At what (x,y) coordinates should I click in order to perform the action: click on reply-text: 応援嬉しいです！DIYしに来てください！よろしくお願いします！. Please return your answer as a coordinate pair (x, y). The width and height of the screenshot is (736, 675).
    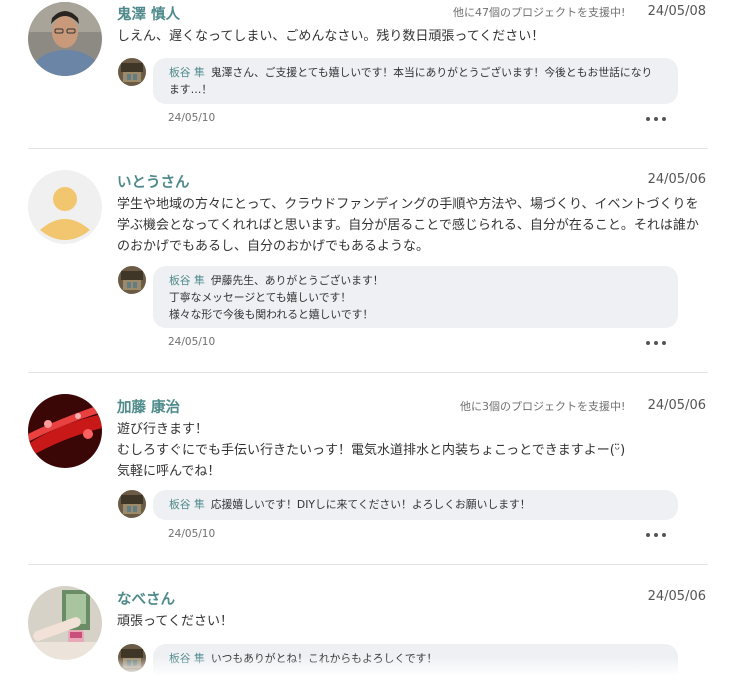
    Looking at the image, I should click on (370, 504).